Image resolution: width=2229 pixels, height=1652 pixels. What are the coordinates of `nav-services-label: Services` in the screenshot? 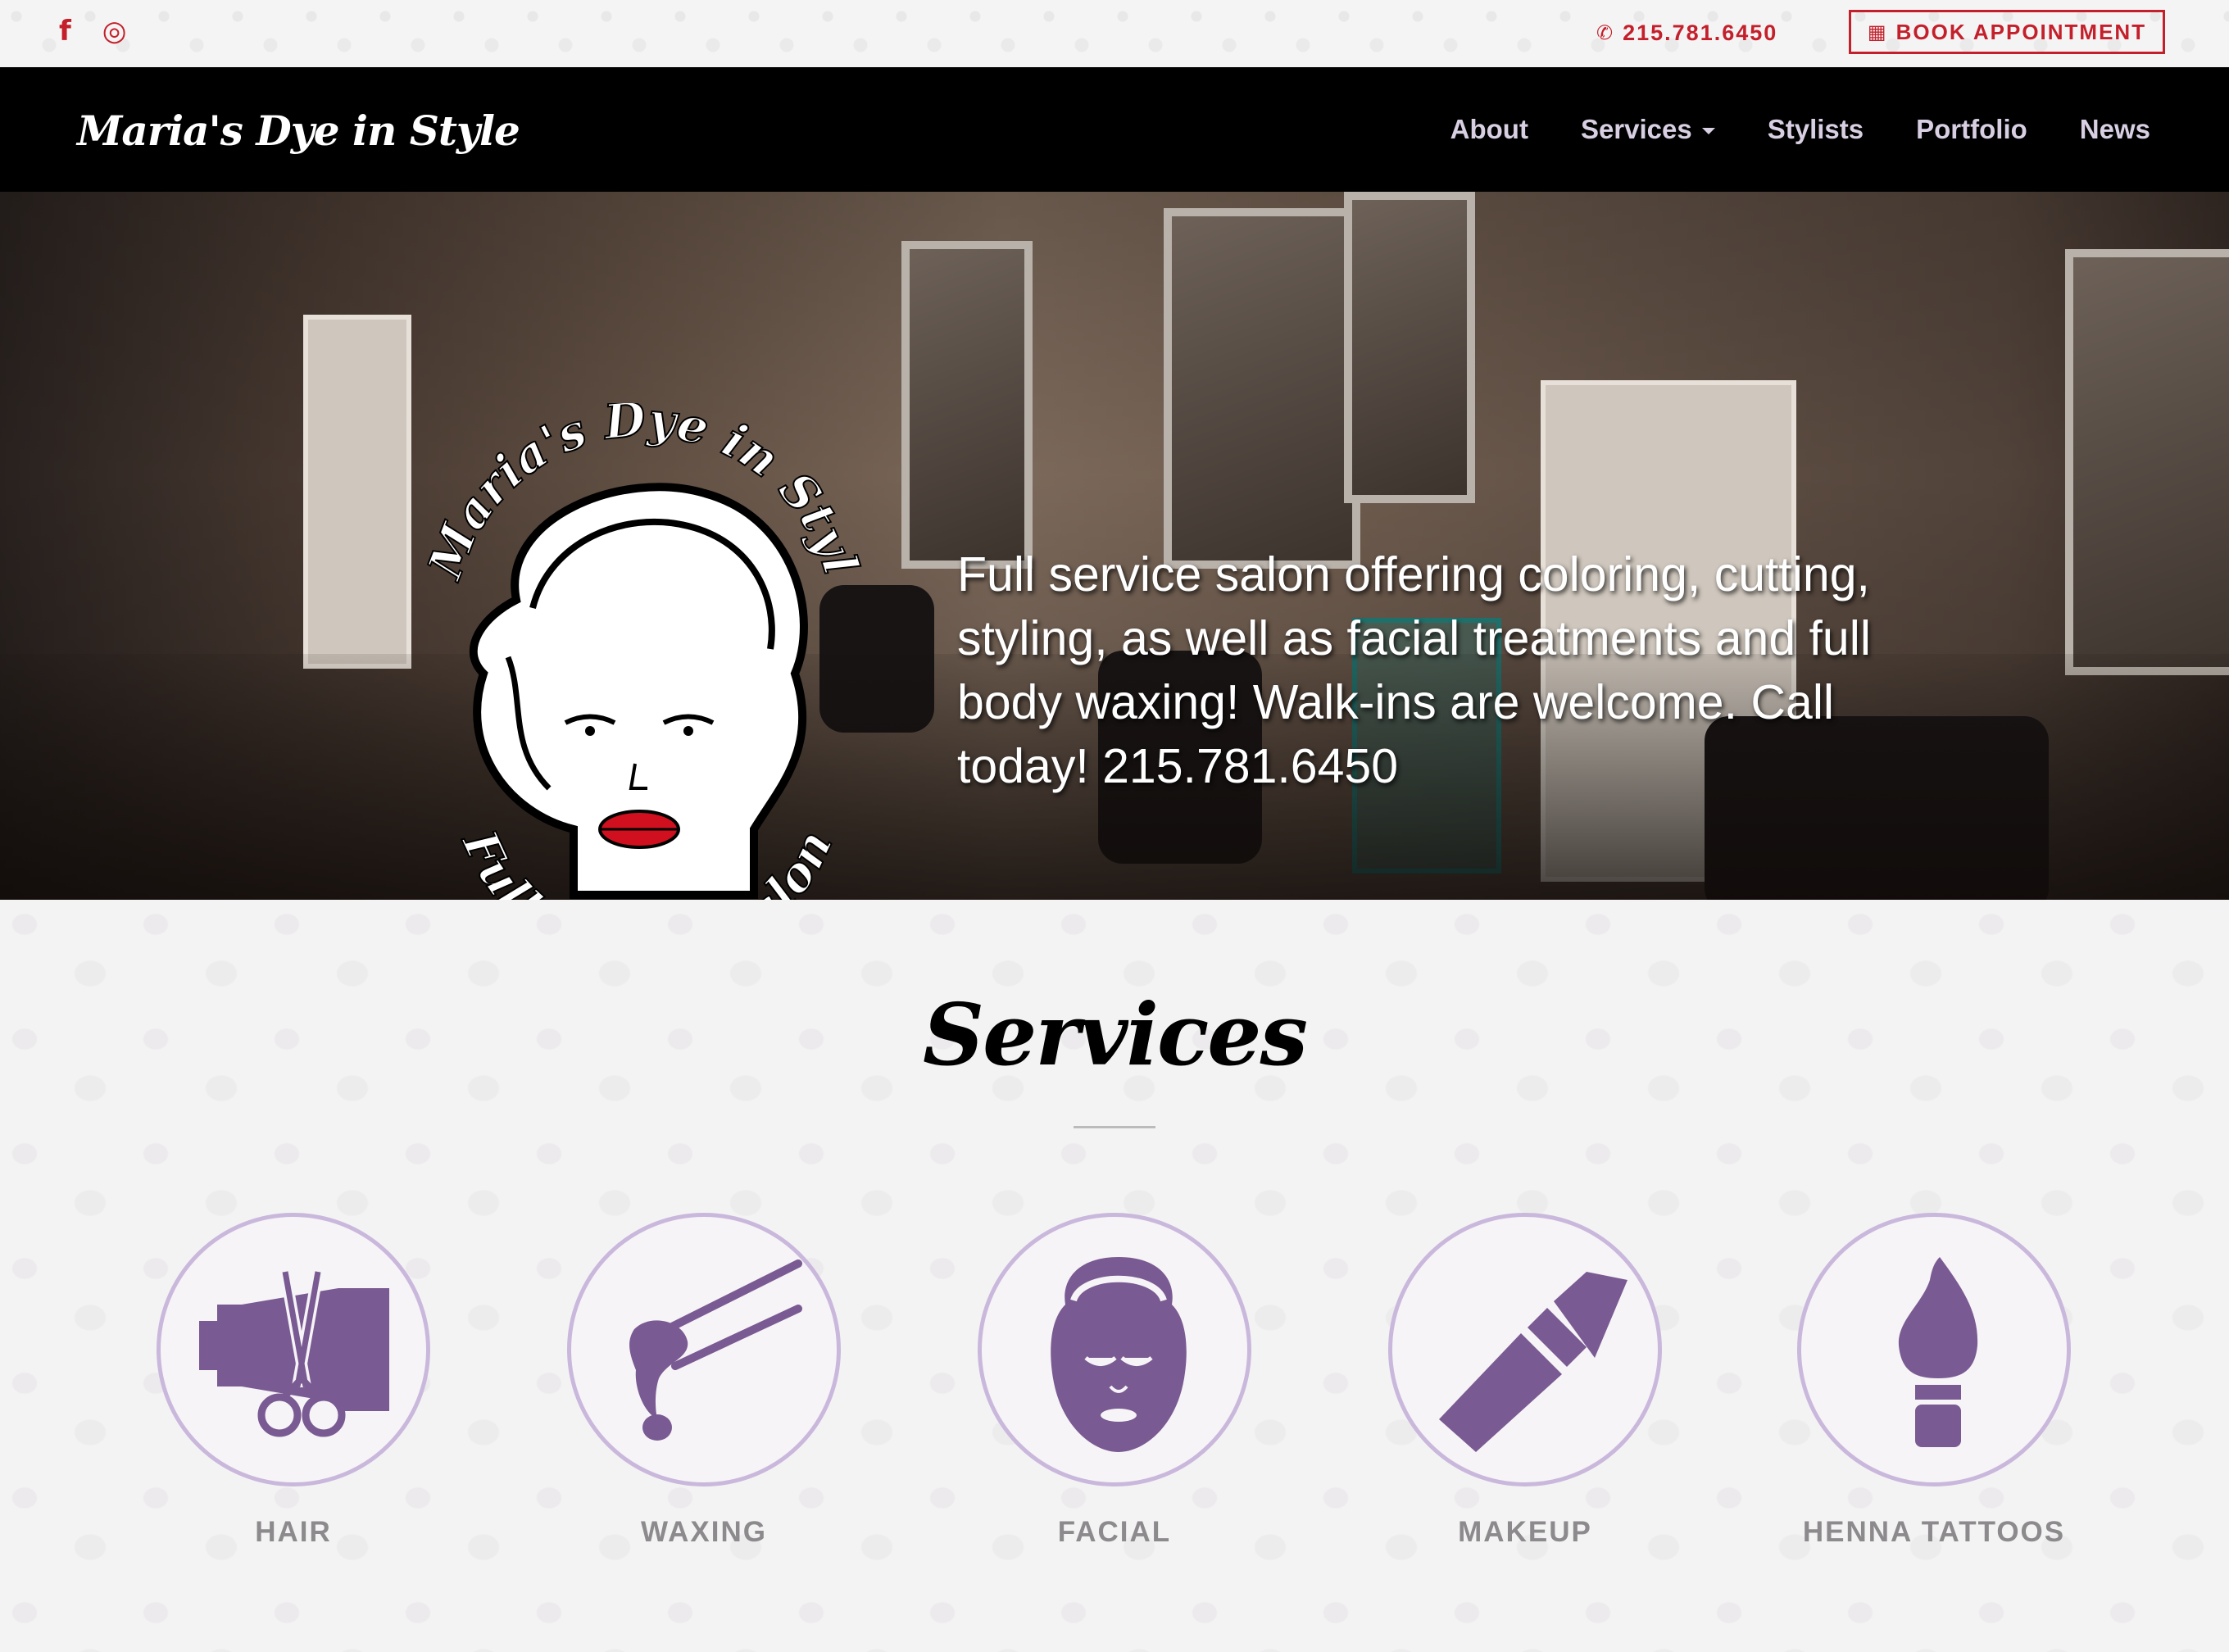 It's located at (1636, 129).